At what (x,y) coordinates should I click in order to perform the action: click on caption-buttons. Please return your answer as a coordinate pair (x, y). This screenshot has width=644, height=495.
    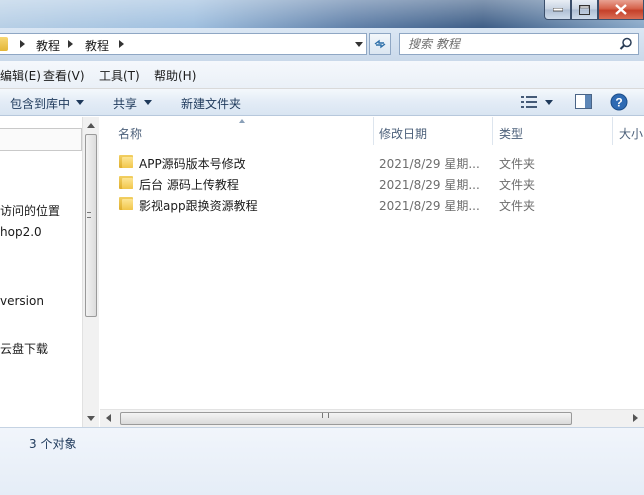
    Looking at the image, I should click on (594, 10).